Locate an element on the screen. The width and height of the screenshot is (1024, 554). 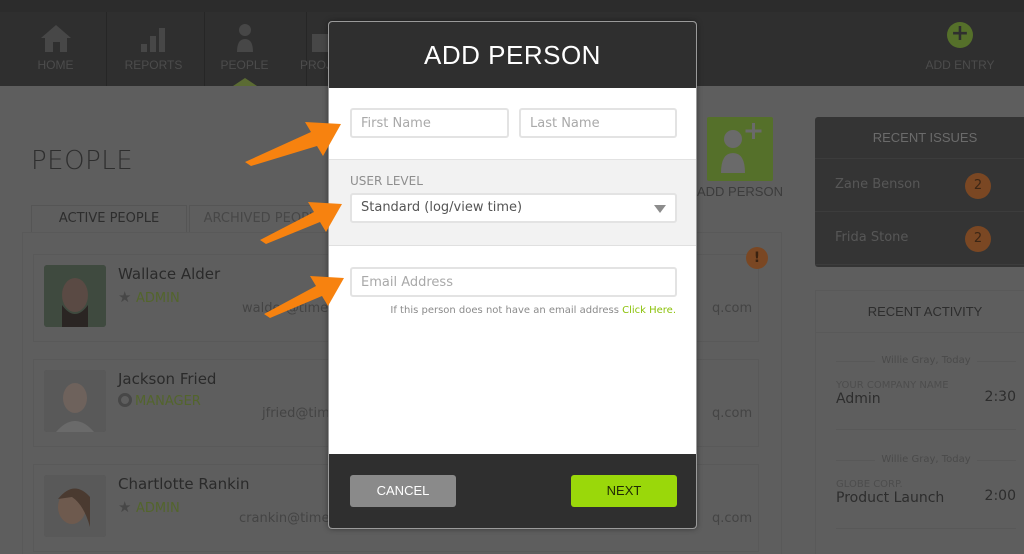
modal-title: ADD PERSON is located at coordinates (512, 55).